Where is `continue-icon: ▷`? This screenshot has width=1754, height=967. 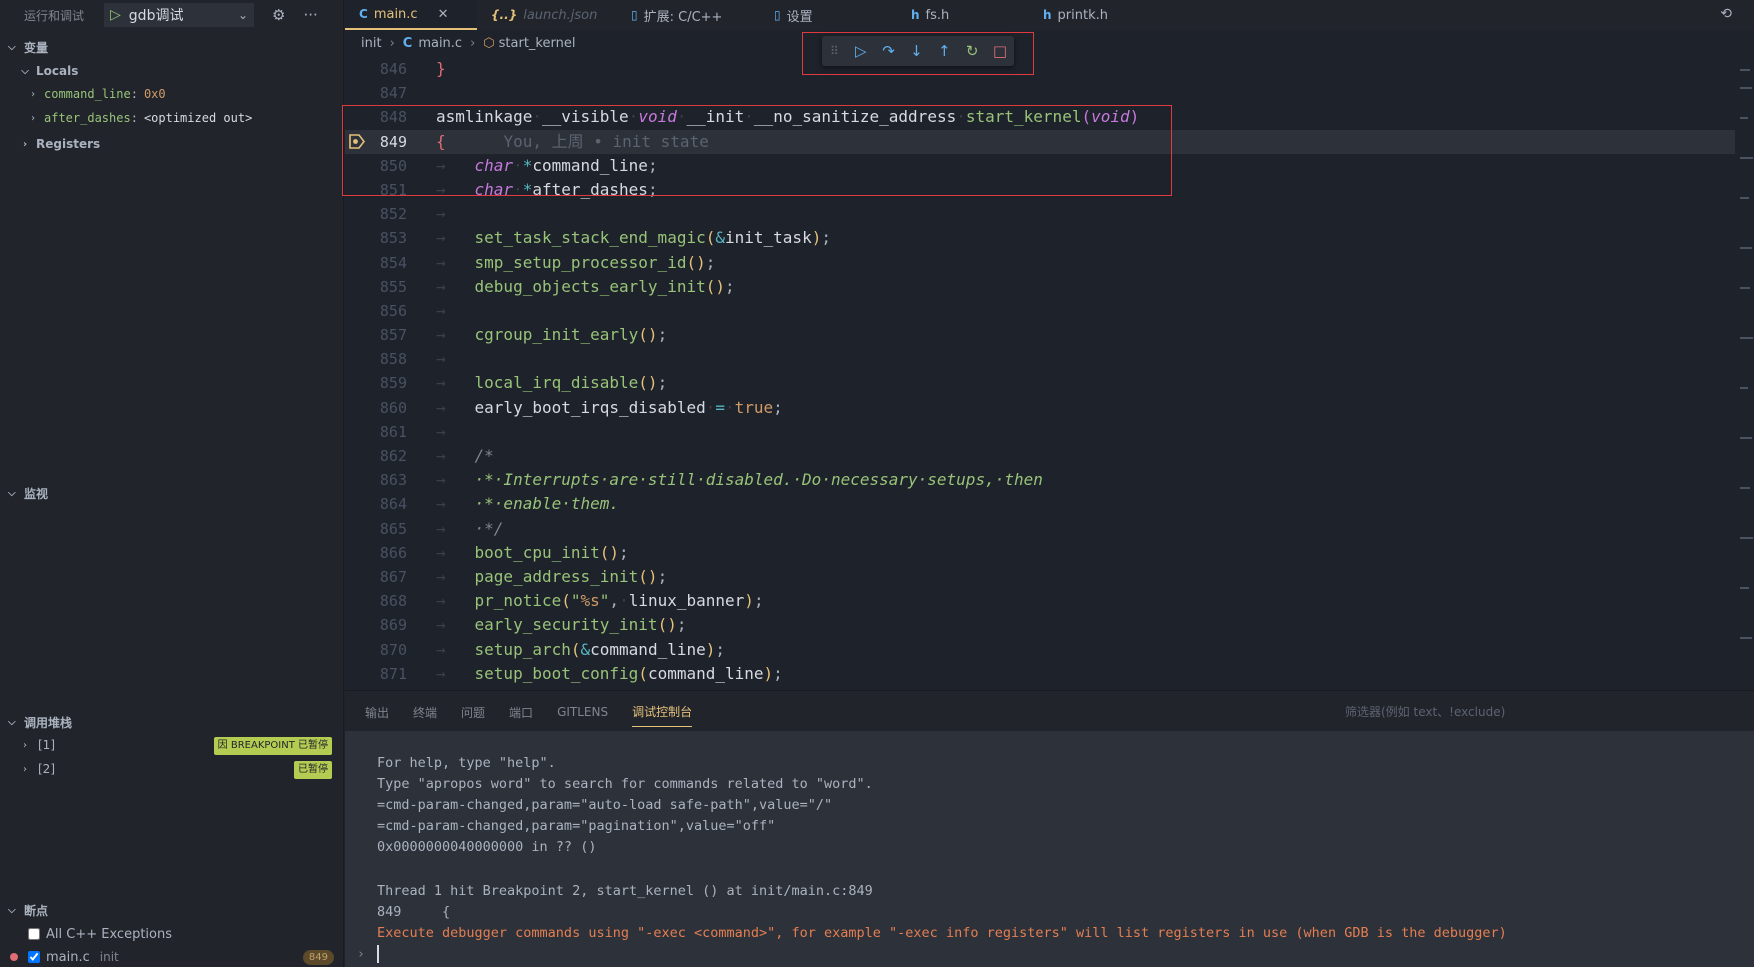 continue-icon: ▷ is located at coordinates (861, 51).